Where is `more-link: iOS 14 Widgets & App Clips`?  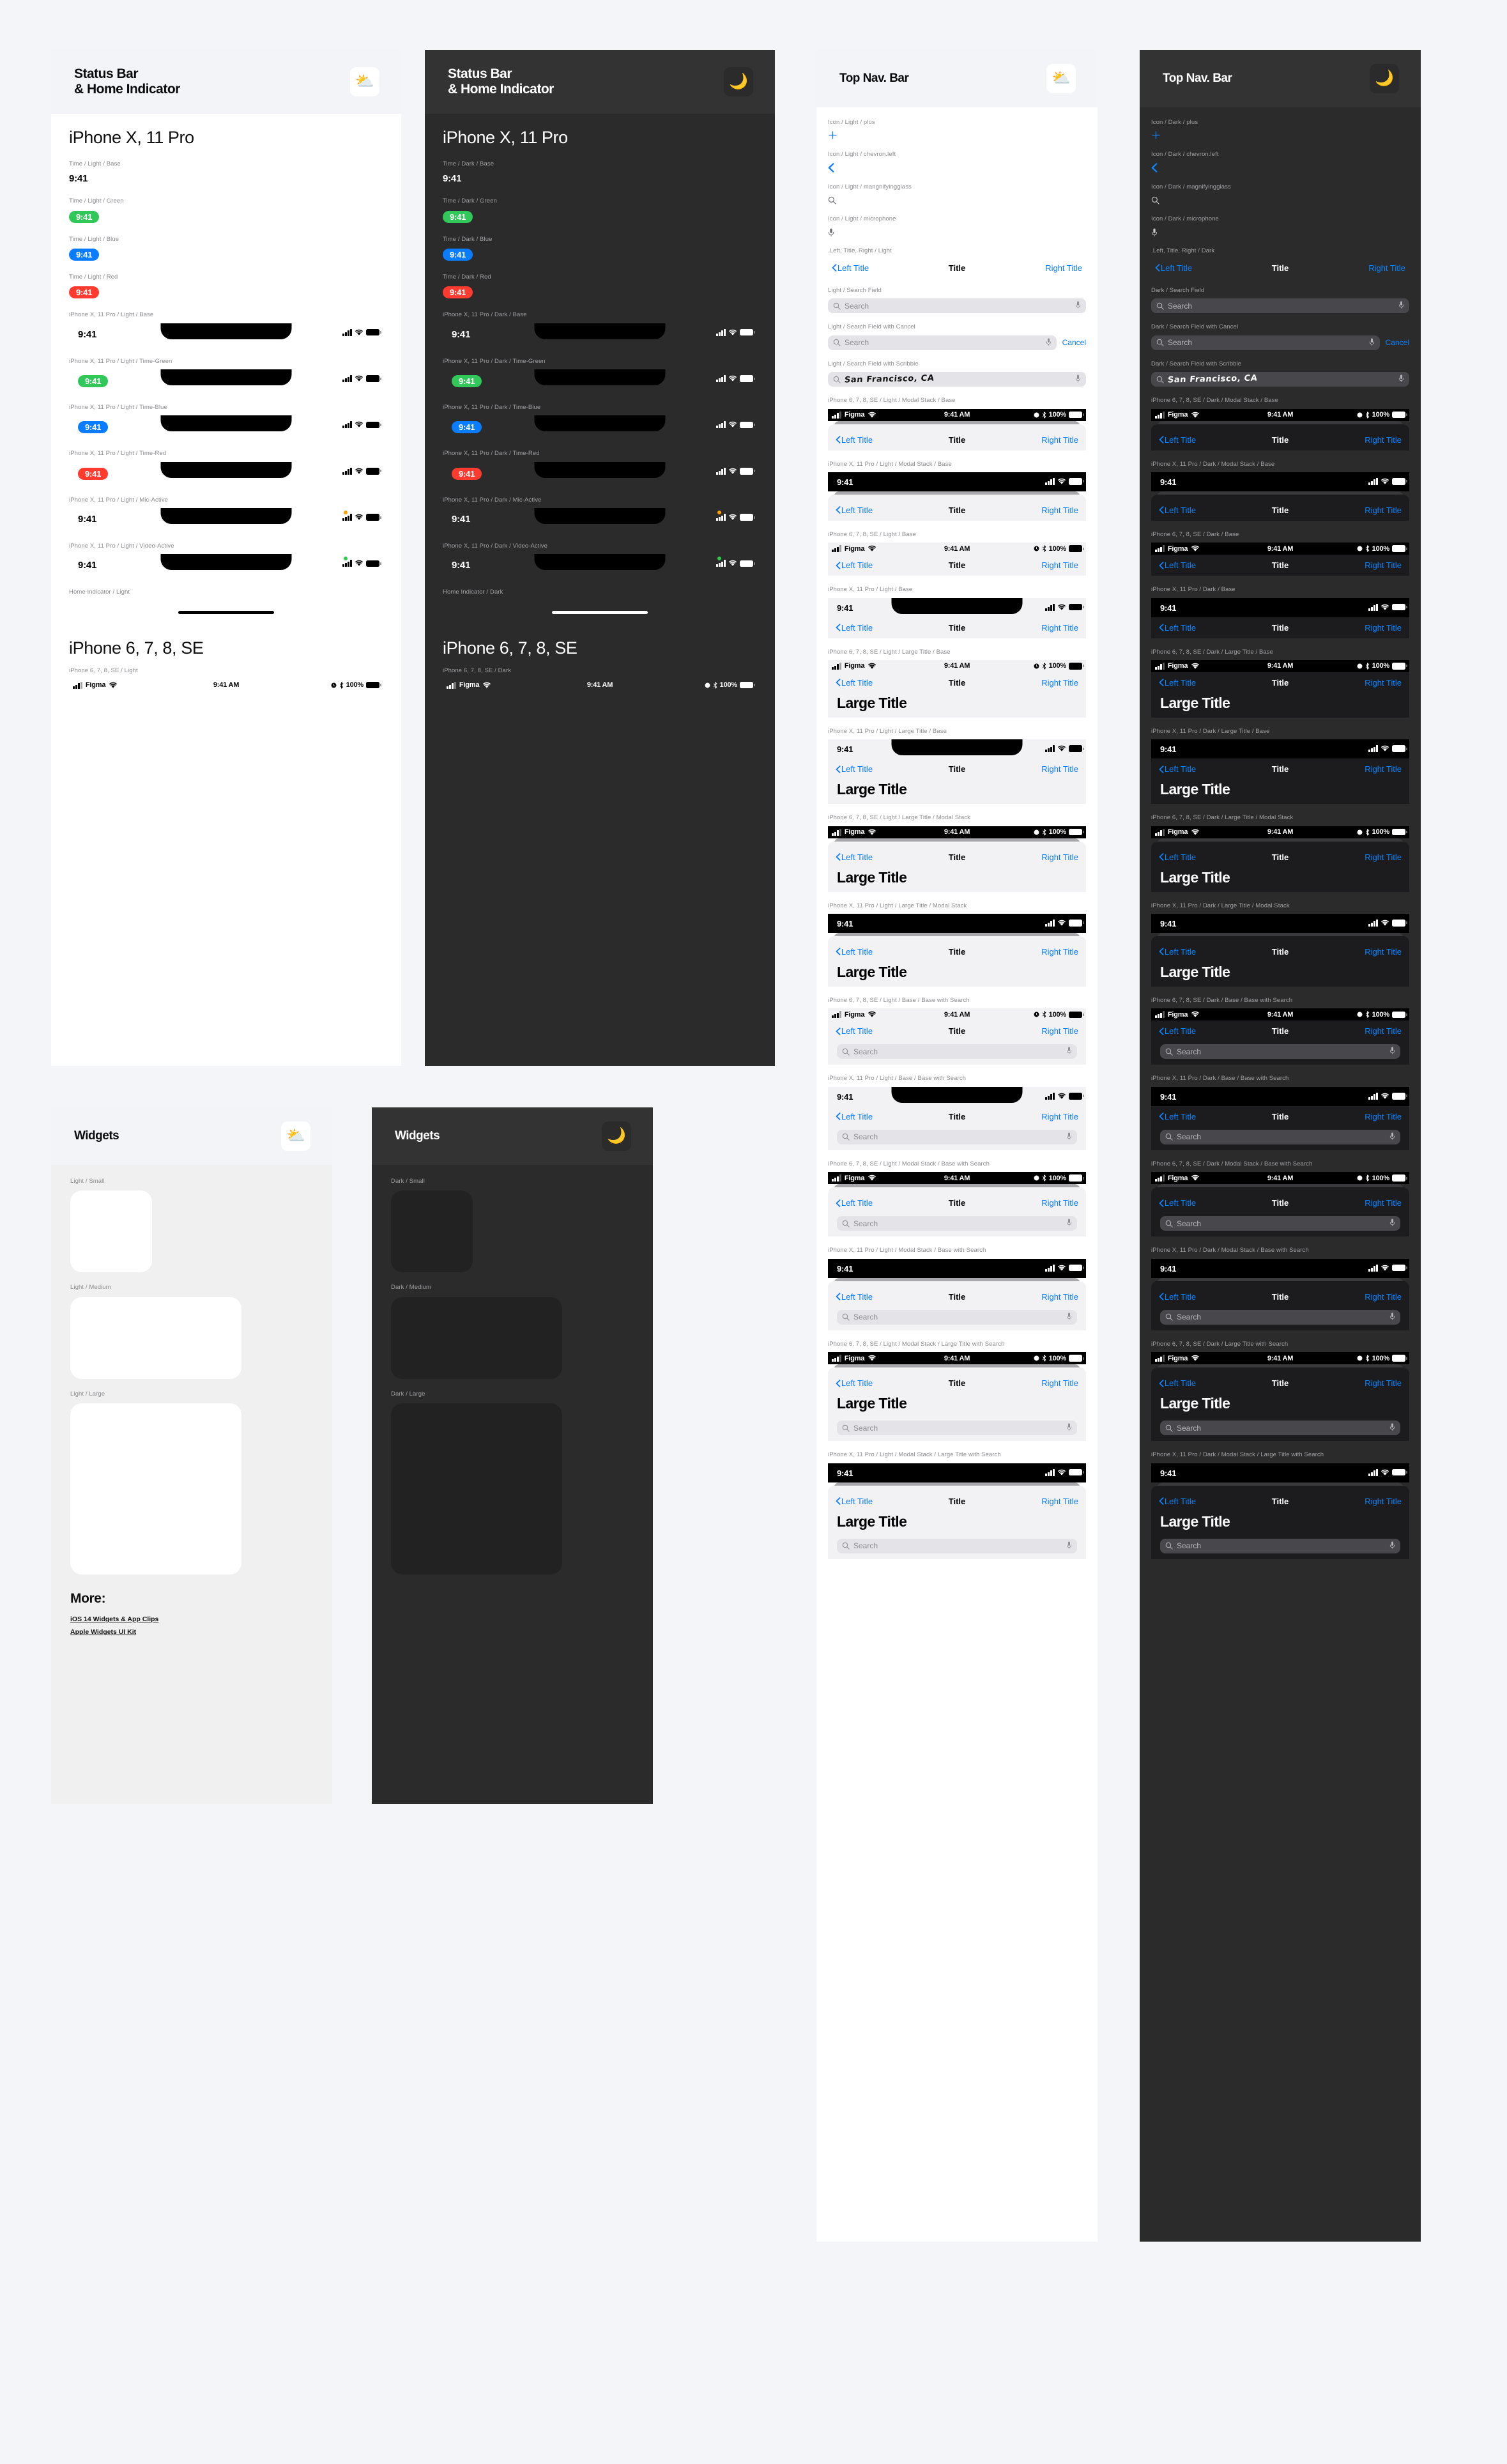 more-link: iOS 14 Widgets & App Clips is located at coordinates (191, 1619).